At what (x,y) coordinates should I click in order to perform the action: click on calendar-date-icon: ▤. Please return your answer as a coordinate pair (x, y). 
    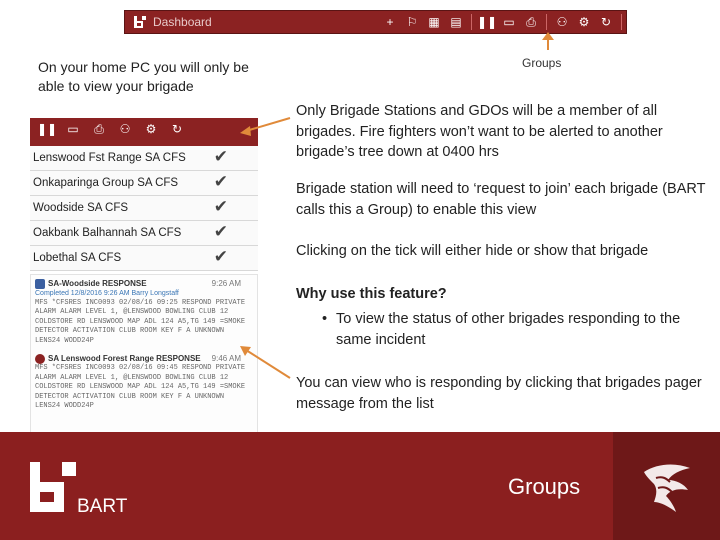
    Looking at the image, I should click on (456, 22).